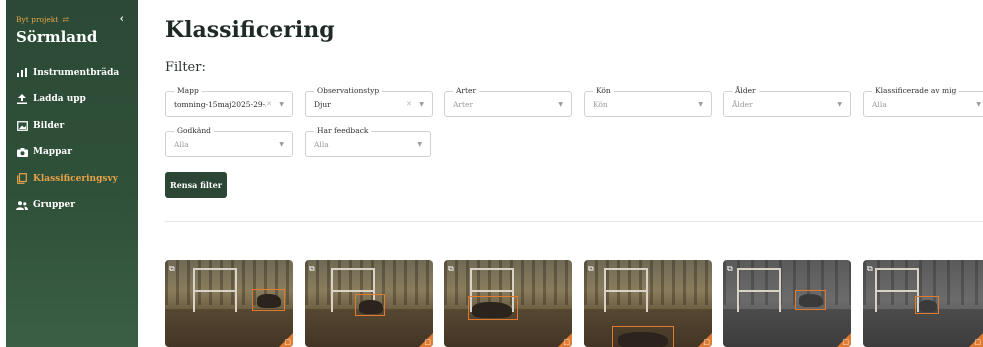  Describe the element at coordinates (463, 104) in the screenshot. I see `field-value: Arter` at that location.